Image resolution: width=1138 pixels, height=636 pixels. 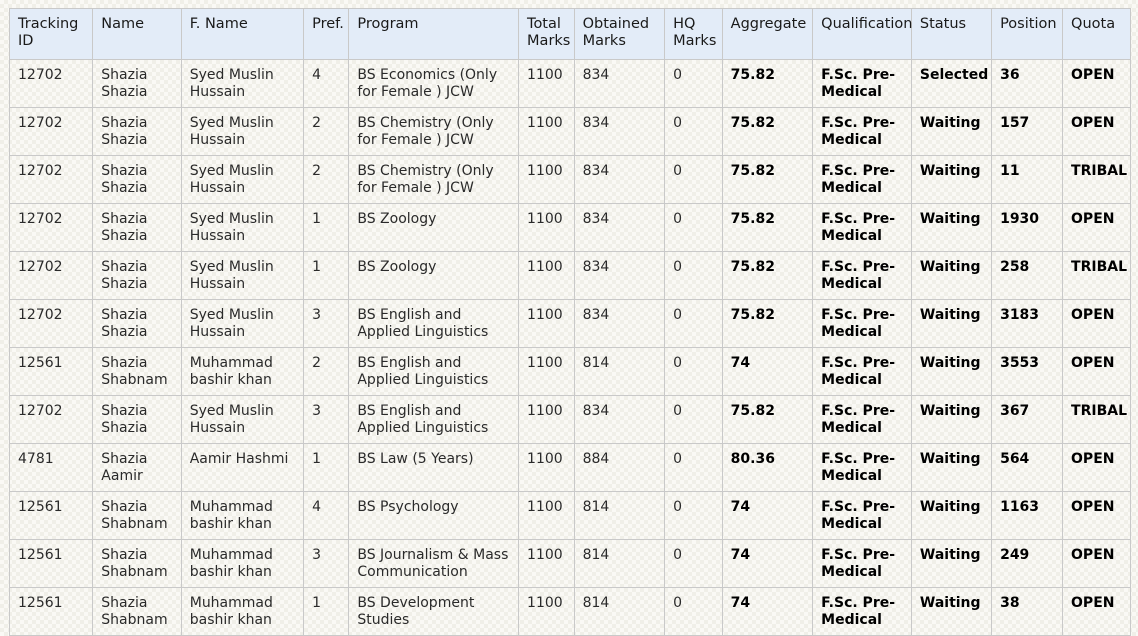 What do you see at coordinates (137, 468) in the screenshot?
I see `cell-name: Shazia Aamir` at bounding box center [137, 468].